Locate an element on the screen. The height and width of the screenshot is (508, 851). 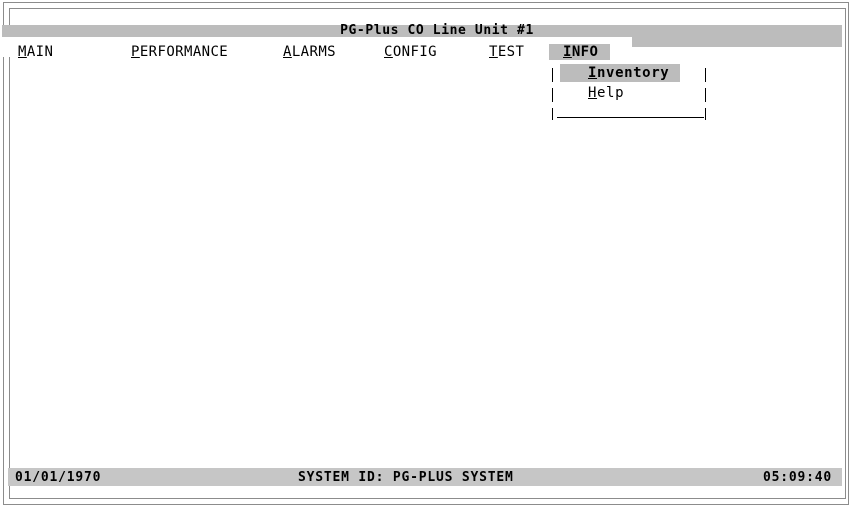
menu-test-label: EST is located at coordinates (511, 52).